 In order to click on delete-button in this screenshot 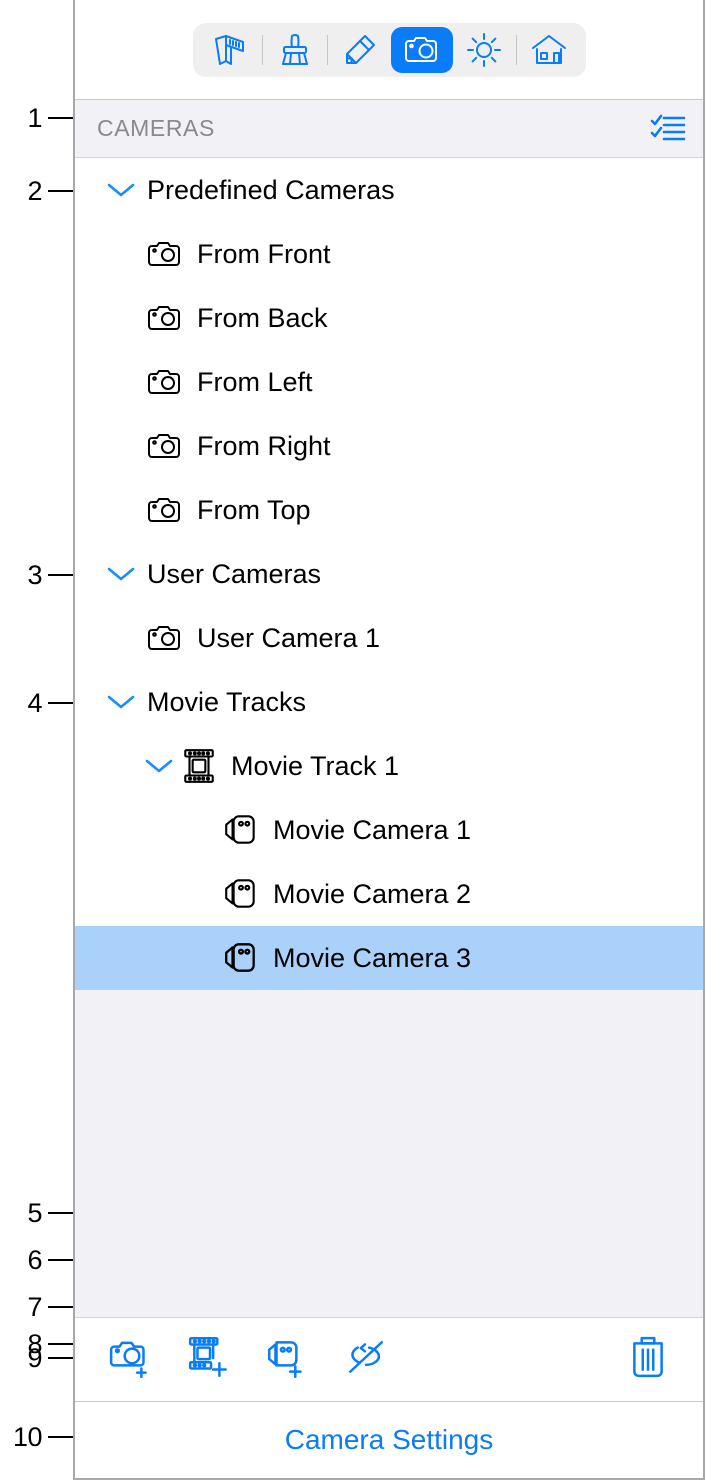, I will do `click(648, 1360)`.